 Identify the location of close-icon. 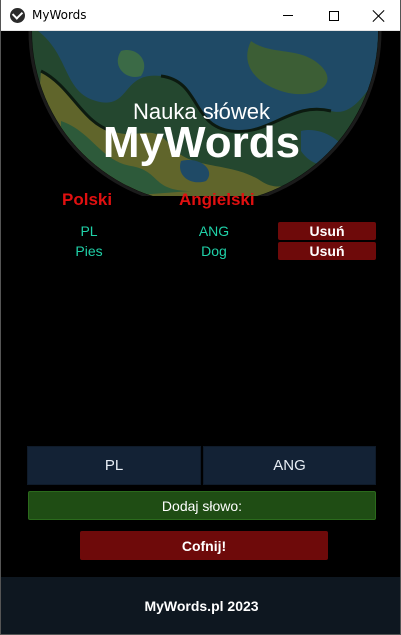
(379, 16).